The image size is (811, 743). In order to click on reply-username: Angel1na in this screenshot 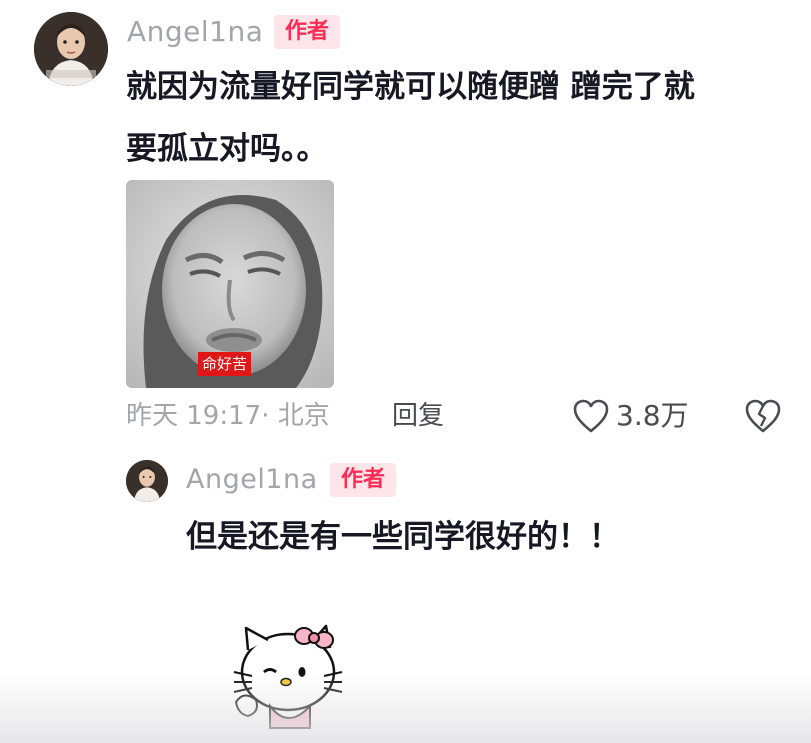, I will do `click(252, 480)`.